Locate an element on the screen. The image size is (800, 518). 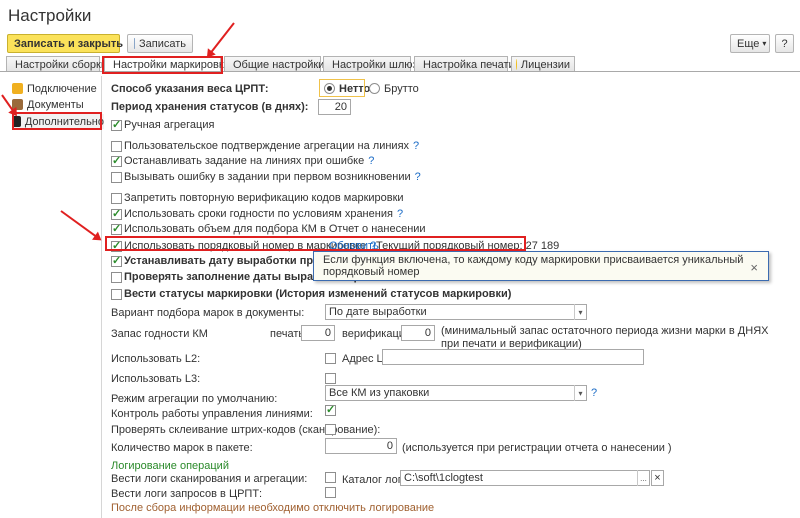
use-l2-checkbox is located at coordinates (330, 358).